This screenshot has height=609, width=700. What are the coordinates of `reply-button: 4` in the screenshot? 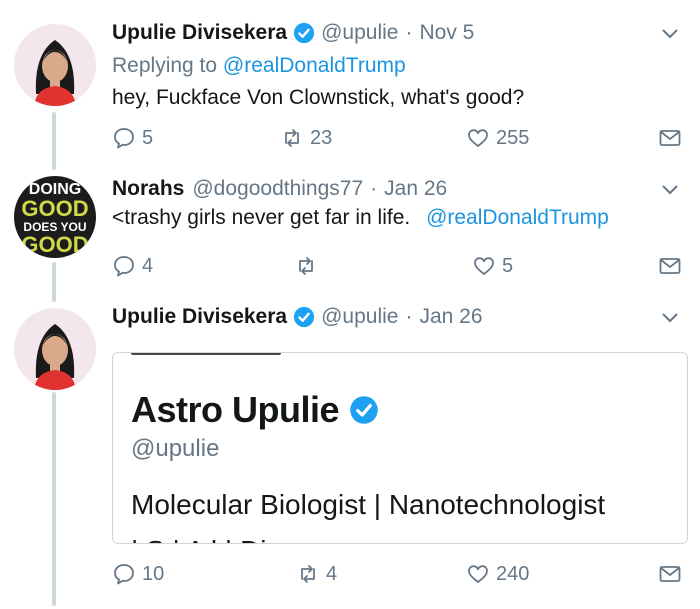 It's located at (132, 266).